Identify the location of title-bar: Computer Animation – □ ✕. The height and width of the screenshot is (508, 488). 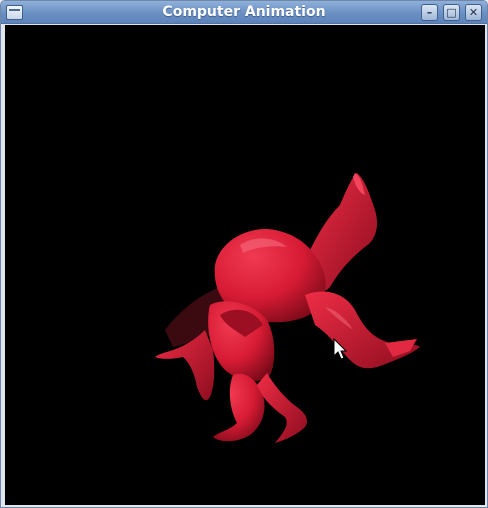
(244, 12).